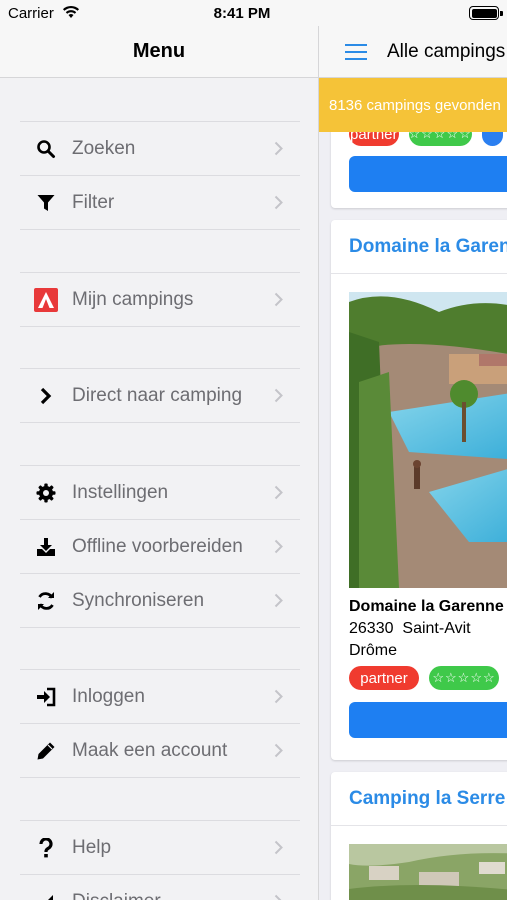 The height and width of the screenshot is (900, 507). What do you see at coordinates (133, 299) in the screenshot?
I see `menu-item-label: Mijn campings` at bounding box center [133, 299].